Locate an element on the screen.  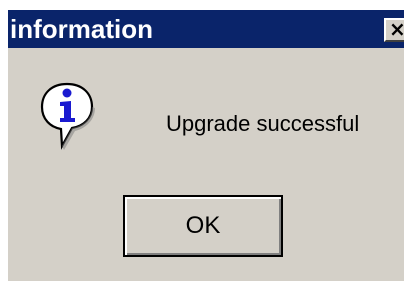
information-icon is located at coordinates (67, 116).